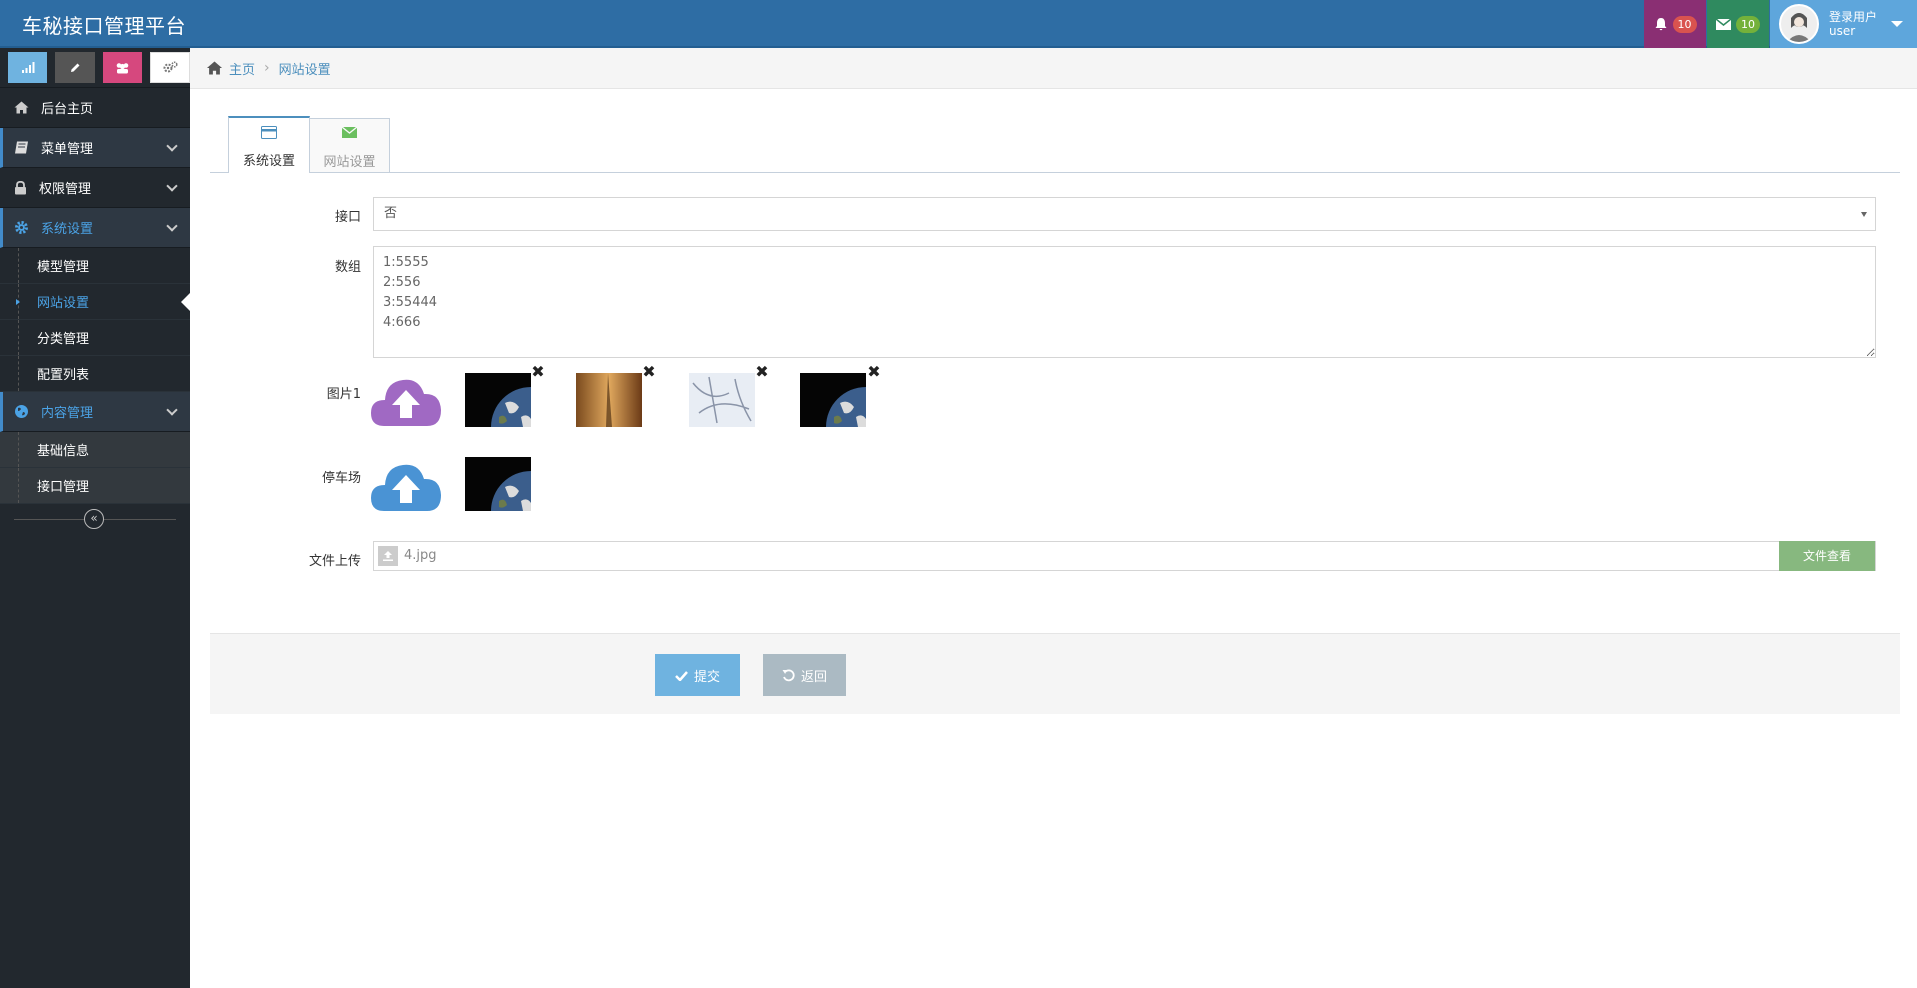 This screenshot has height=988, width=1917. Describe the element at coordinates (1124, 302) in the screenshot. I see `array-textarea: 1:5555 2:556 3:55444 4:666` at that location.